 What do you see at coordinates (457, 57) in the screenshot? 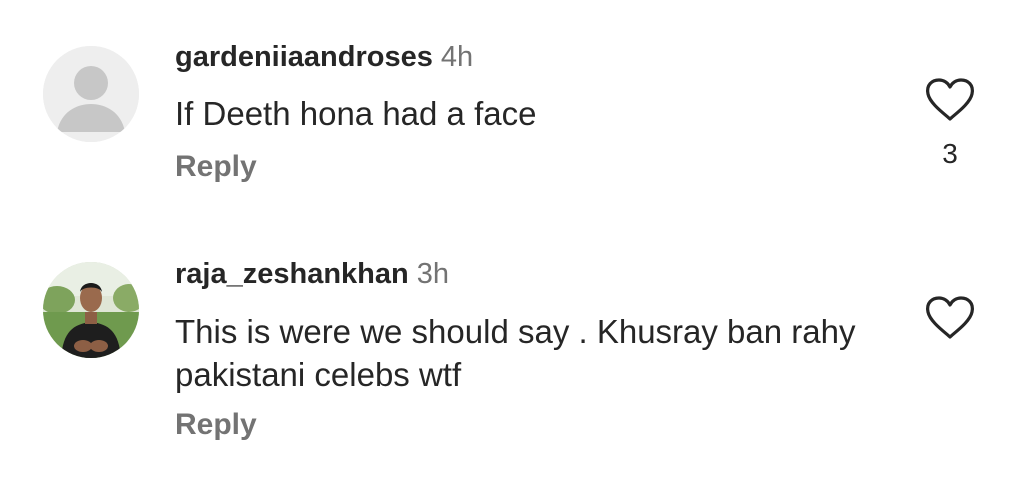
I see `timestamp: 4h` at bounding box center [457, 57].